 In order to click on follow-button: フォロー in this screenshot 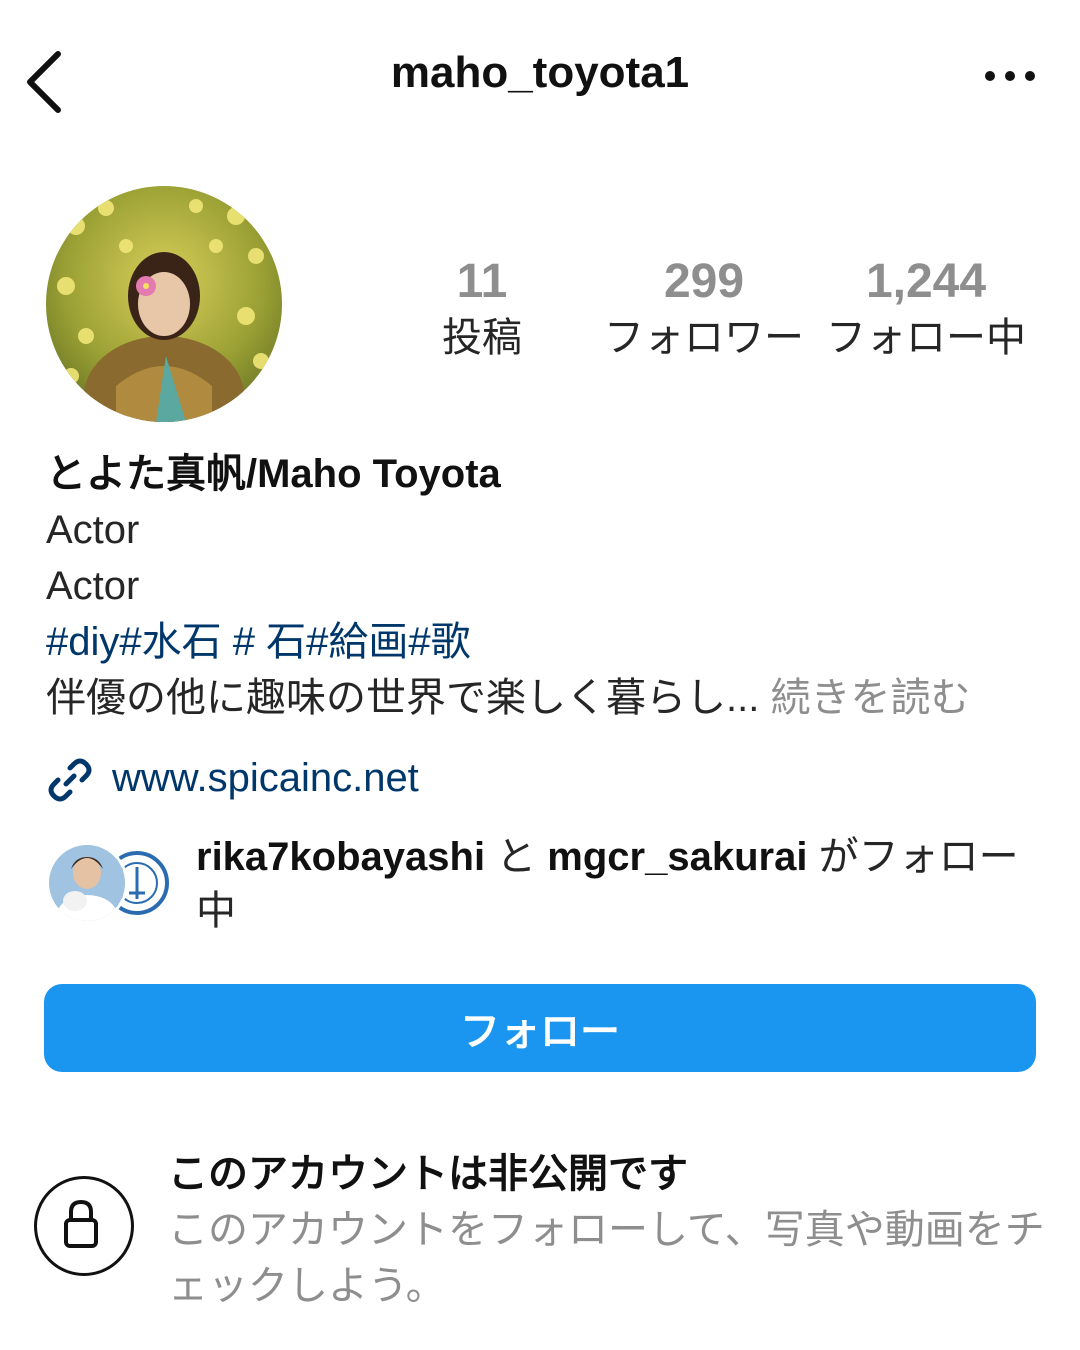, I will do `click(540, 1028)`.